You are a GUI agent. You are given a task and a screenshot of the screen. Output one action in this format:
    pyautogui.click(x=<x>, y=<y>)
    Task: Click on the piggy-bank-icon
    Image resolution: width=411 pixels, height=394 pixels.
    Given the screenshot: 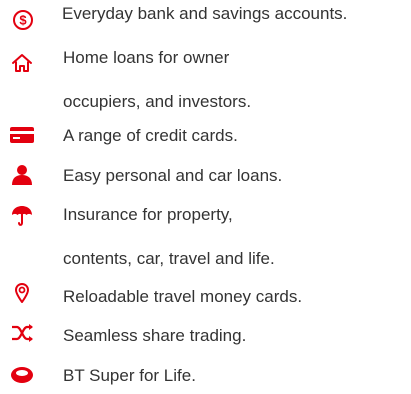 What is the action you would take?
    pyautogui.click(x=22, y=375)
    